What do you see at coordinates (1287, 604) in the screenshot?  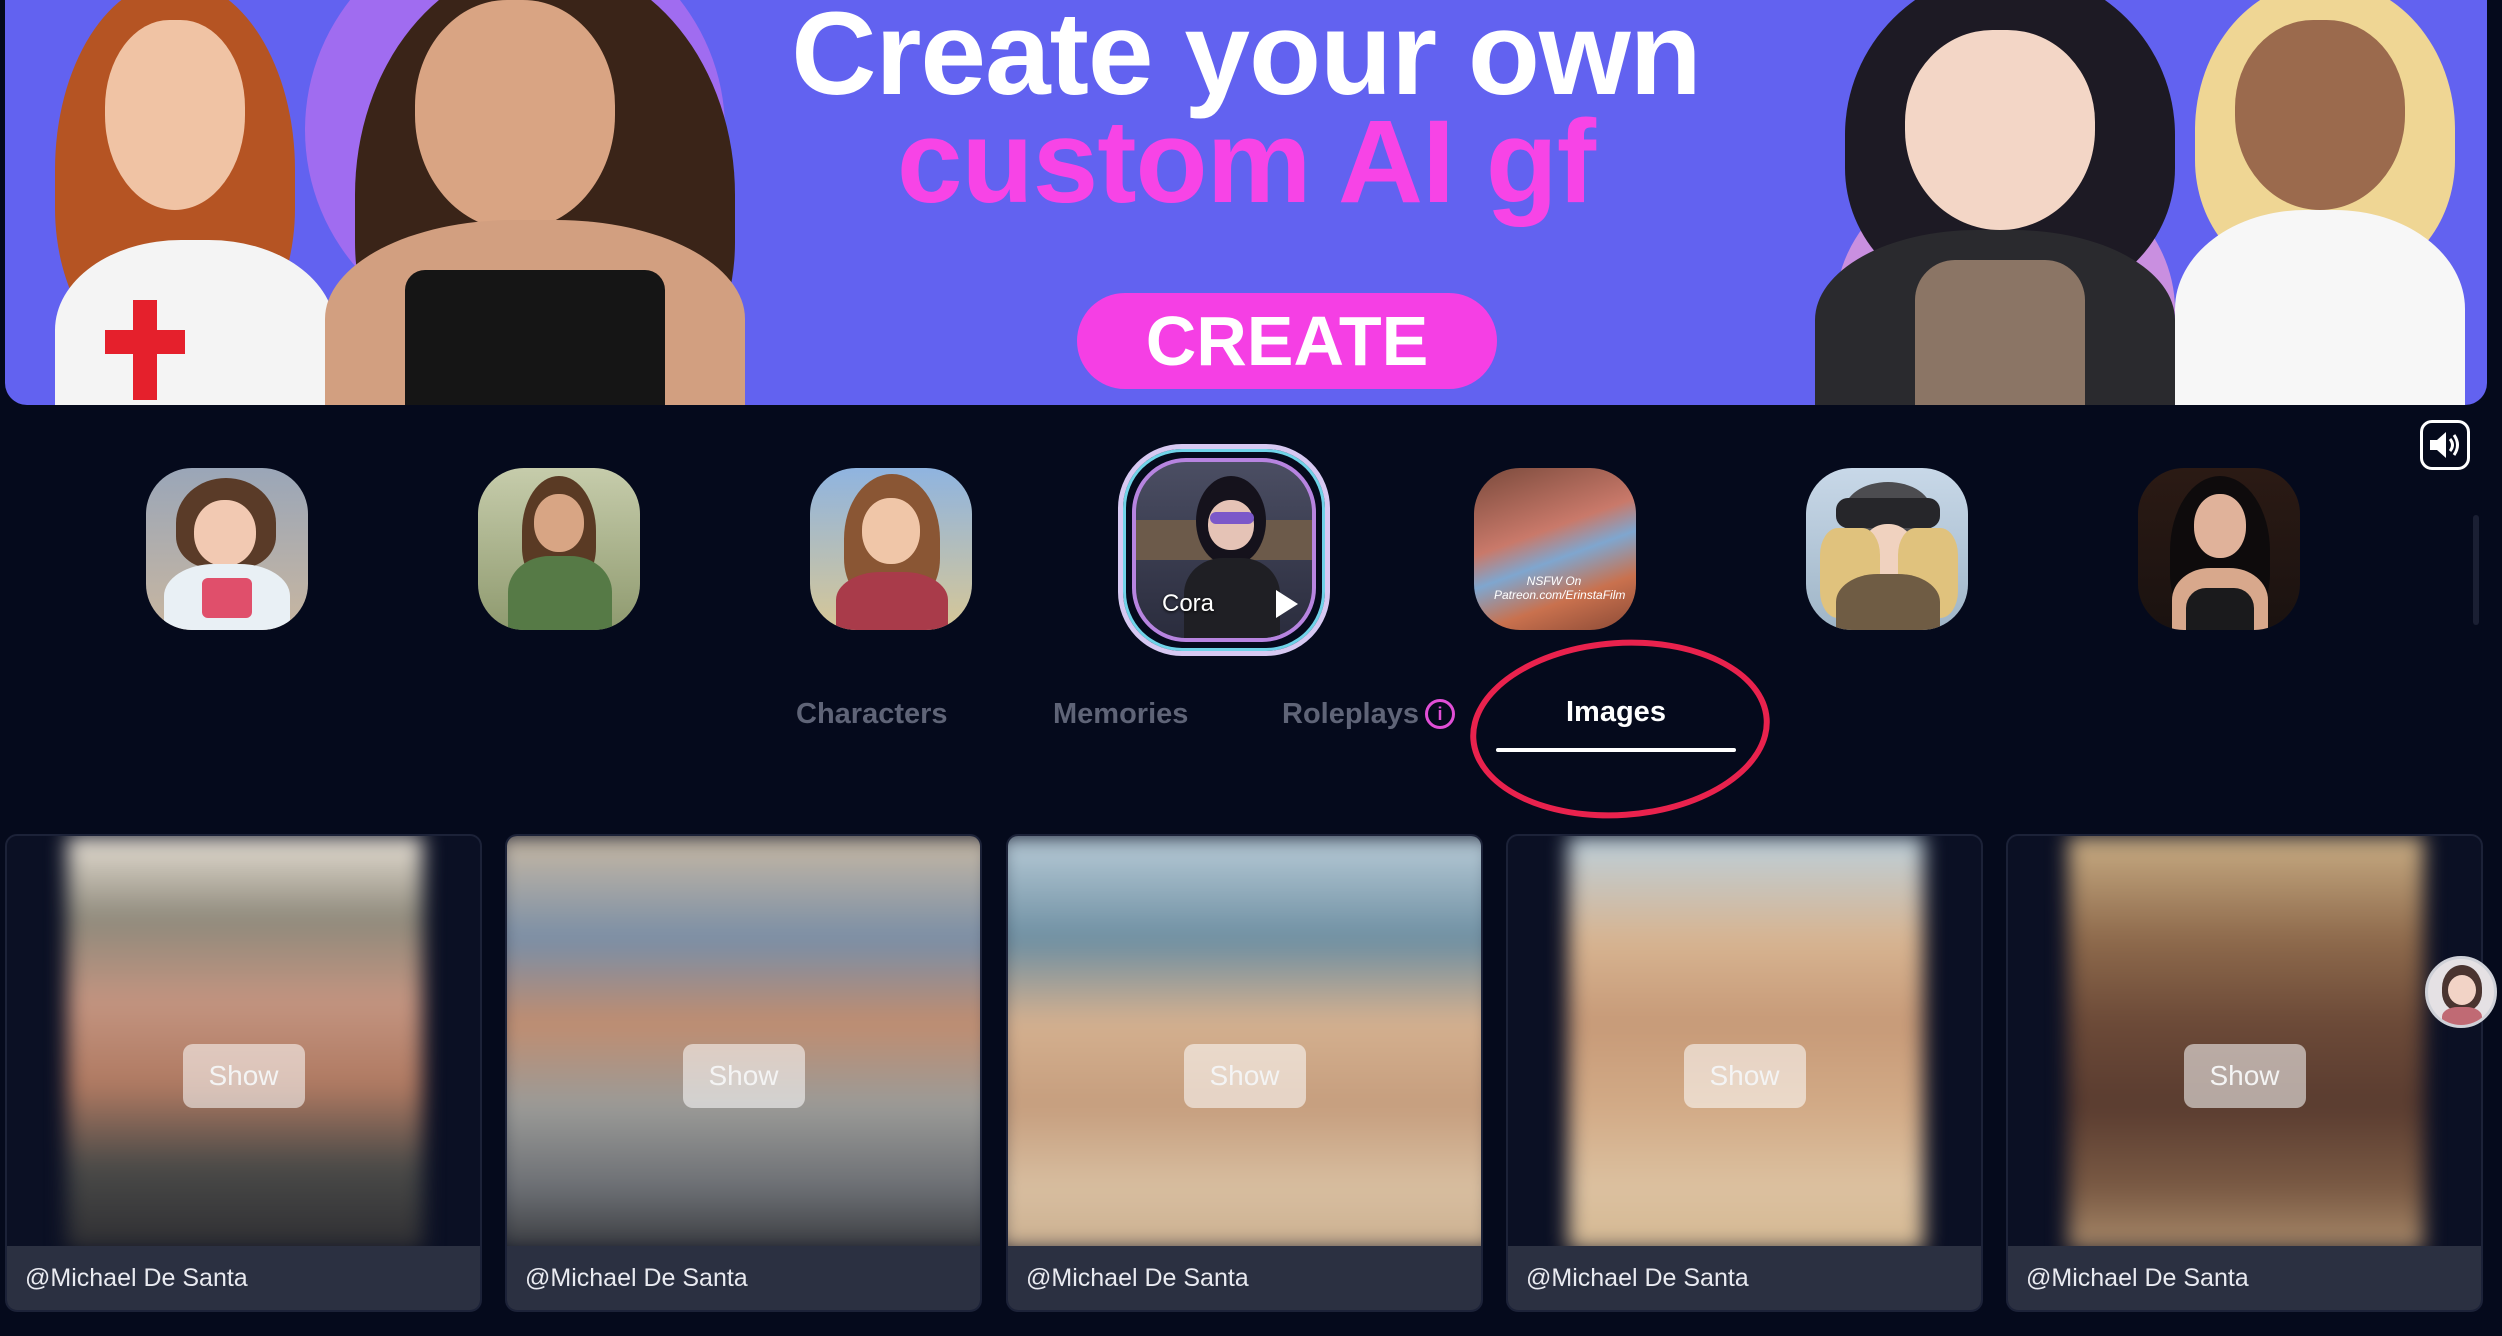 I see `play-icon` at bounding box center [1287, 604].